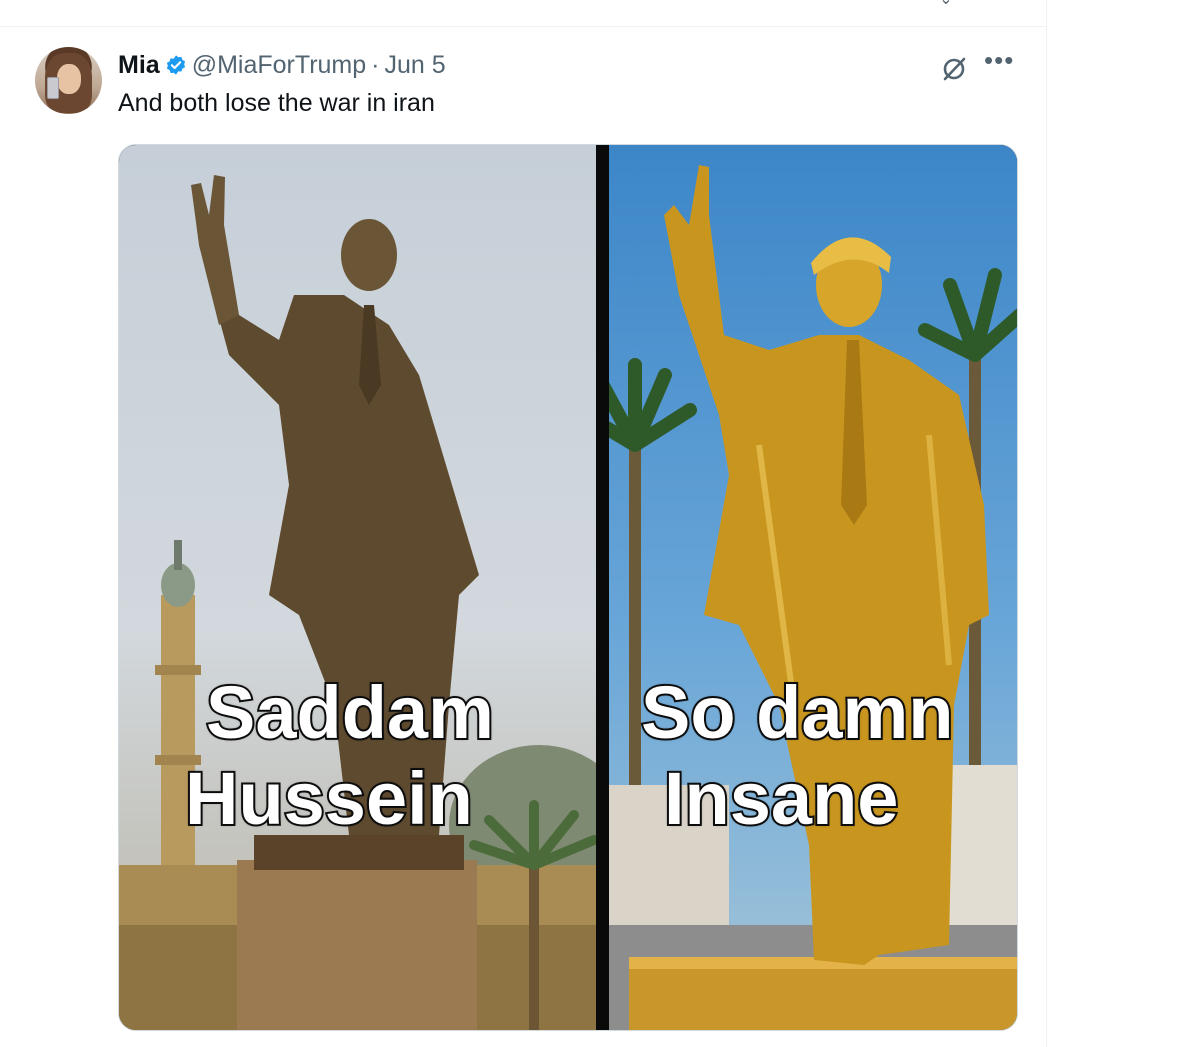 This screenshot has width=1200, height=1047. I want to click on right-caption-line1: So damn, so click(797, 713).